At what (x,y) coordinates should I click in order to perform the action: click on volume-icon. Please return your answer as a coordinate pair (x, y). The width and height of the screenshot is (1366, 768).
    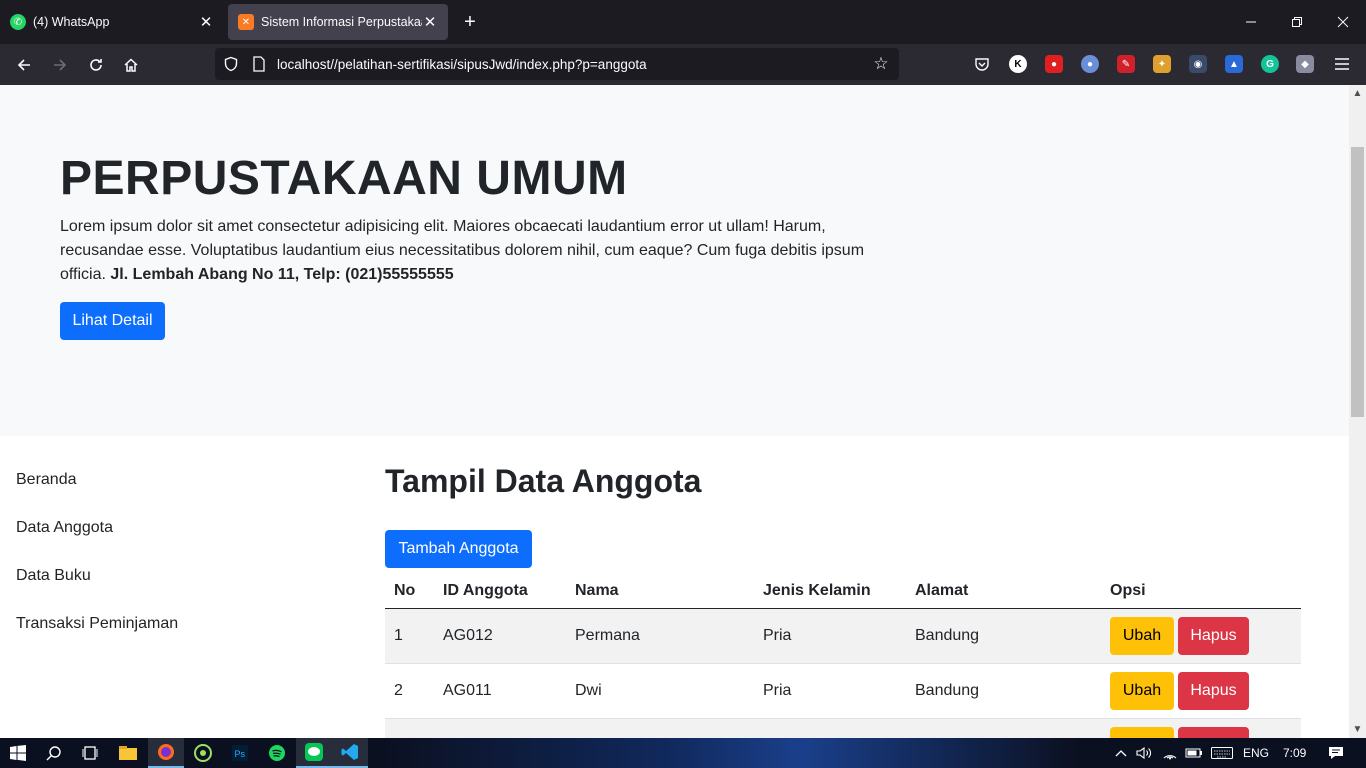
    Looking at the image, I should click on (1144, 753).